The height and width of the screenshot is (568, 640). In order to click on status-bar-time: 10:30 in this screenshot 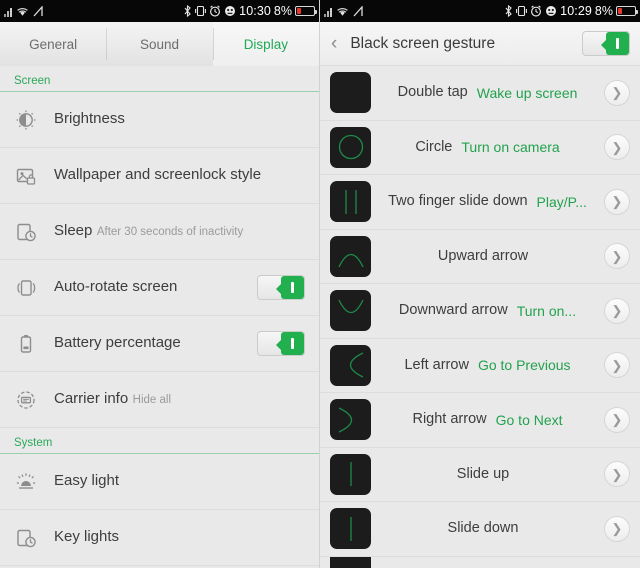, I will do `click(255, 11)`.